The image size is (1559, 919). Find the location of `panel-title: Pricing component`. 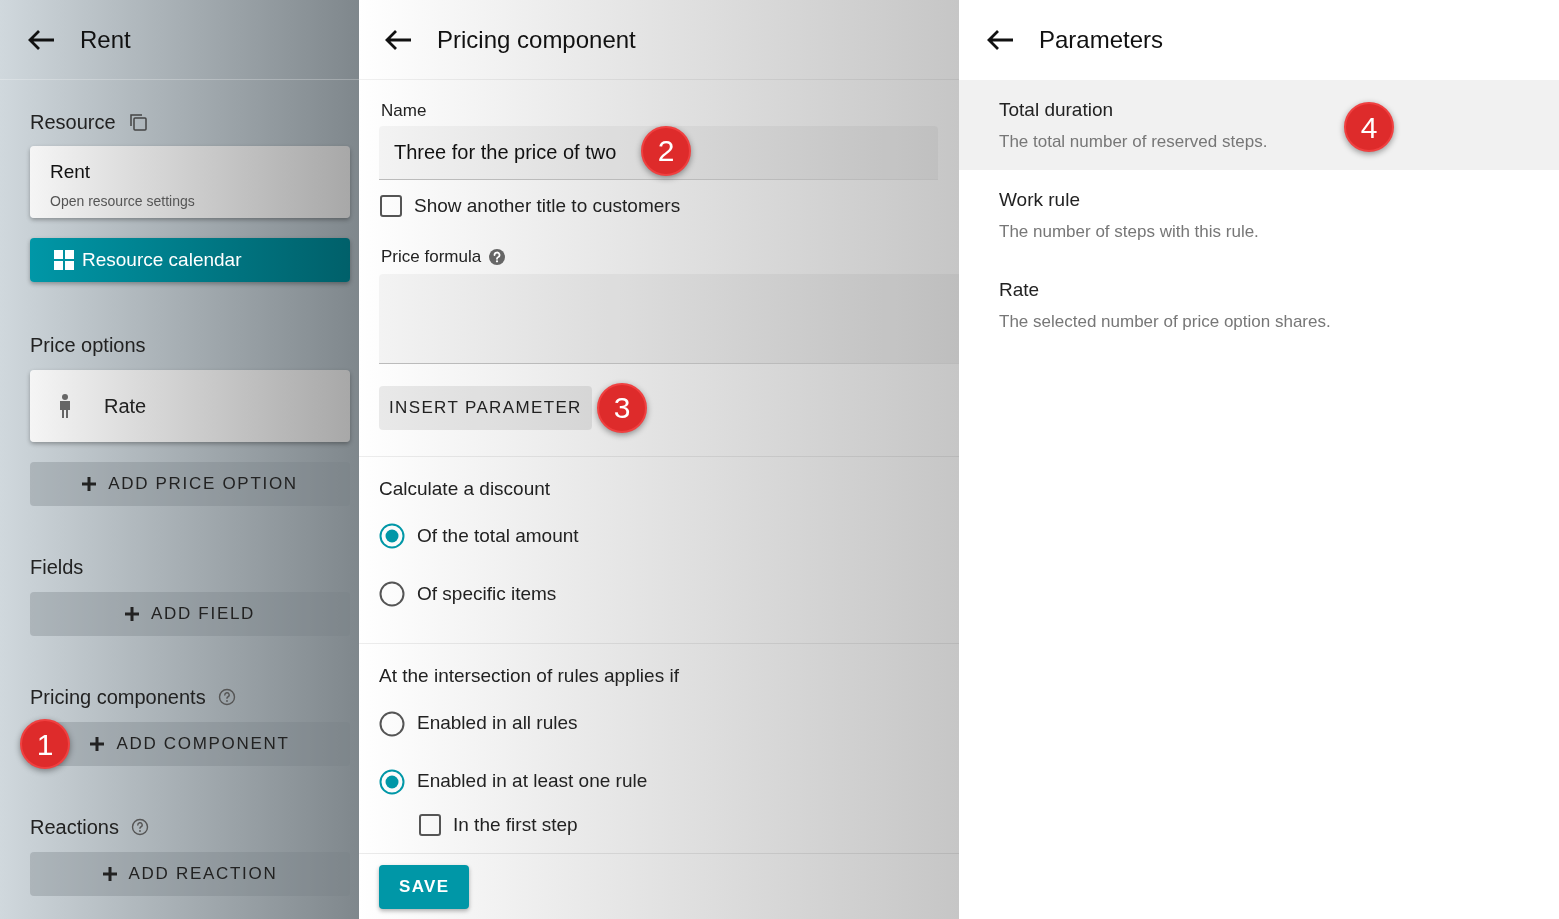

panel-title: Pricing component is located at coordinates (536, 39).